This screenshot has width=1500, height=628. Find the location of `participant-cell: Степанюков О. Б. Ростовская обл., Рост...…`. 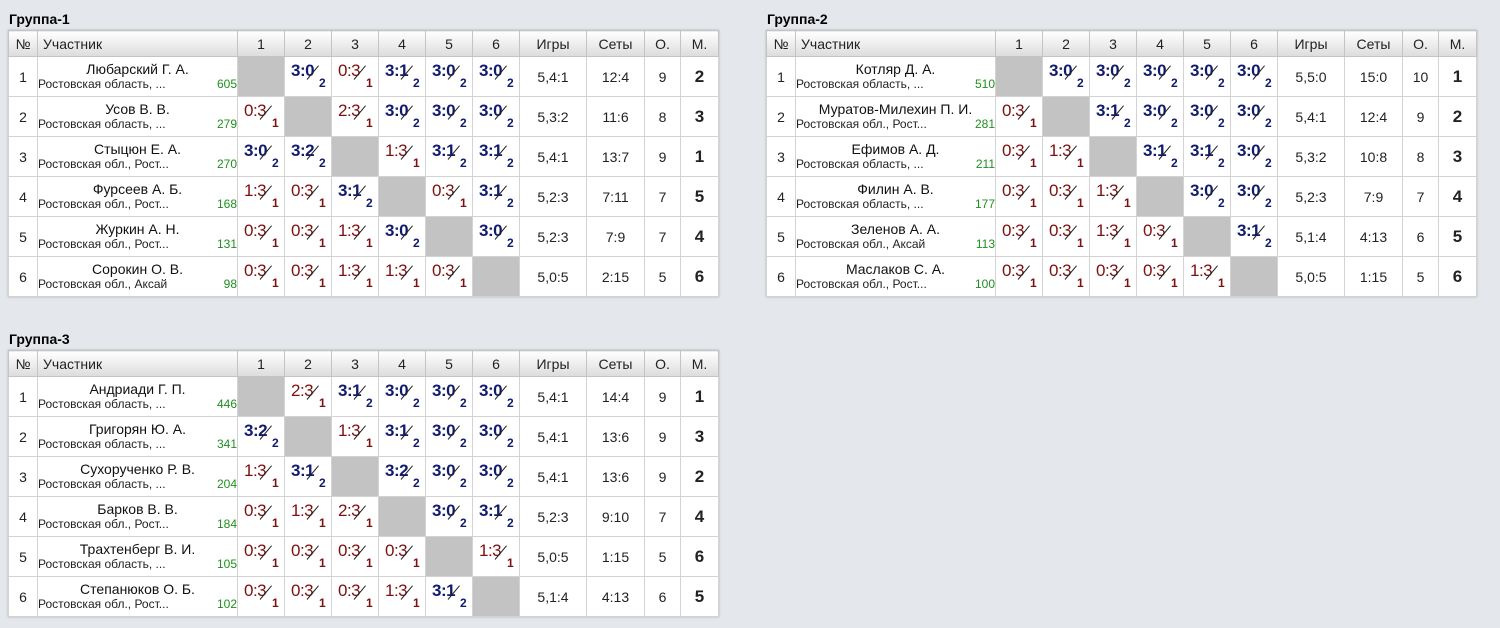

participant-cell: Степанюков О. Б. Ростовская обл., Рост...… is located at coordinates (137, 596).